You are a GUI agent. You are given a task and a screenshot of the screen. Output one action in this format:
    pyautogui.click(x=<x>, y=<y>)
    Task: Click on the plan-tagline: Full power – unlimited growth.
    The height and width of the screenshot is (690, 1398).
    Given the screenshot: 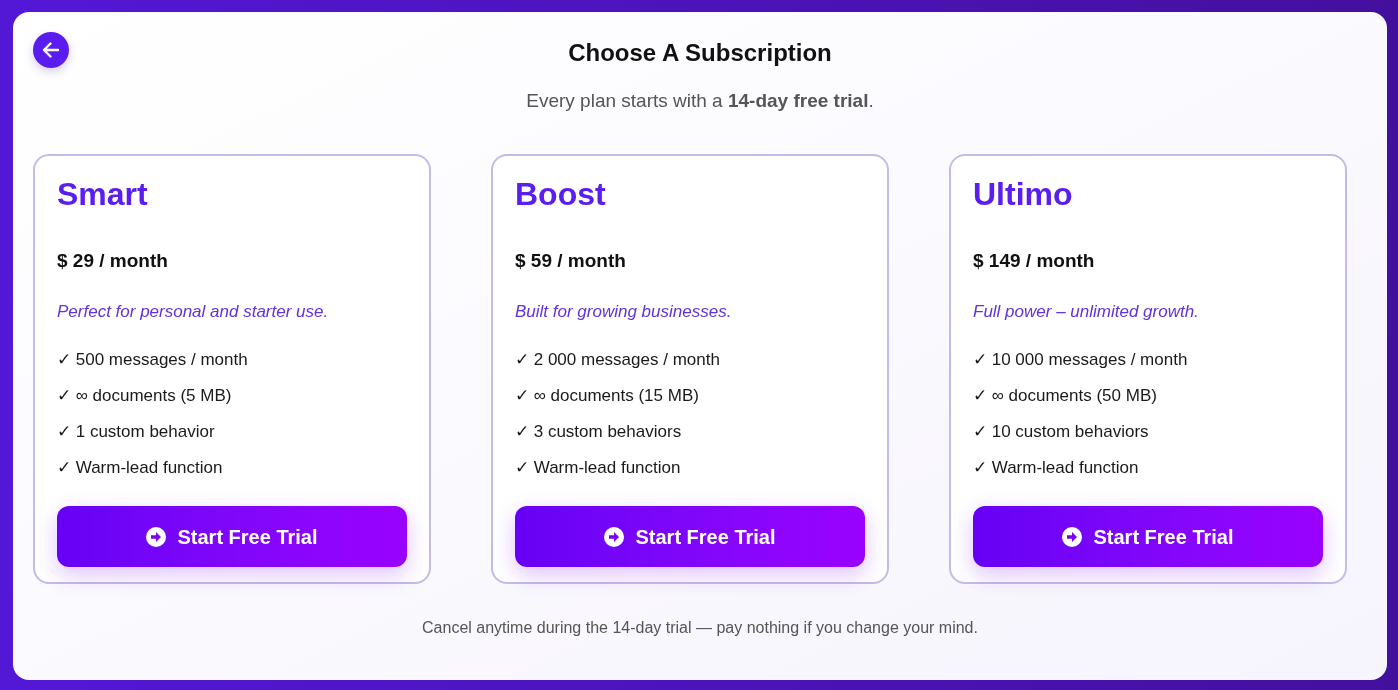 What is the action you would take?
    pyautogui.click(x=1086, y=312)
    